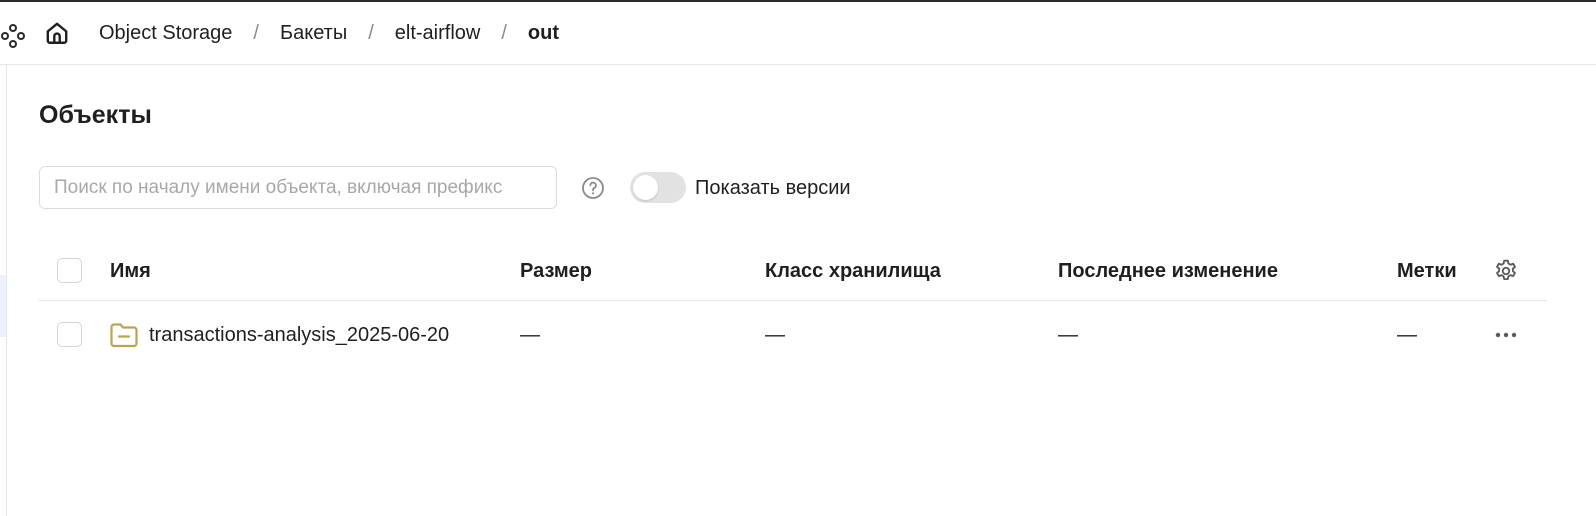  What do you see at coordinates (1068, 335) in the screenshot?
I see `cell-modified: —` at bounding box center [1068, 335].